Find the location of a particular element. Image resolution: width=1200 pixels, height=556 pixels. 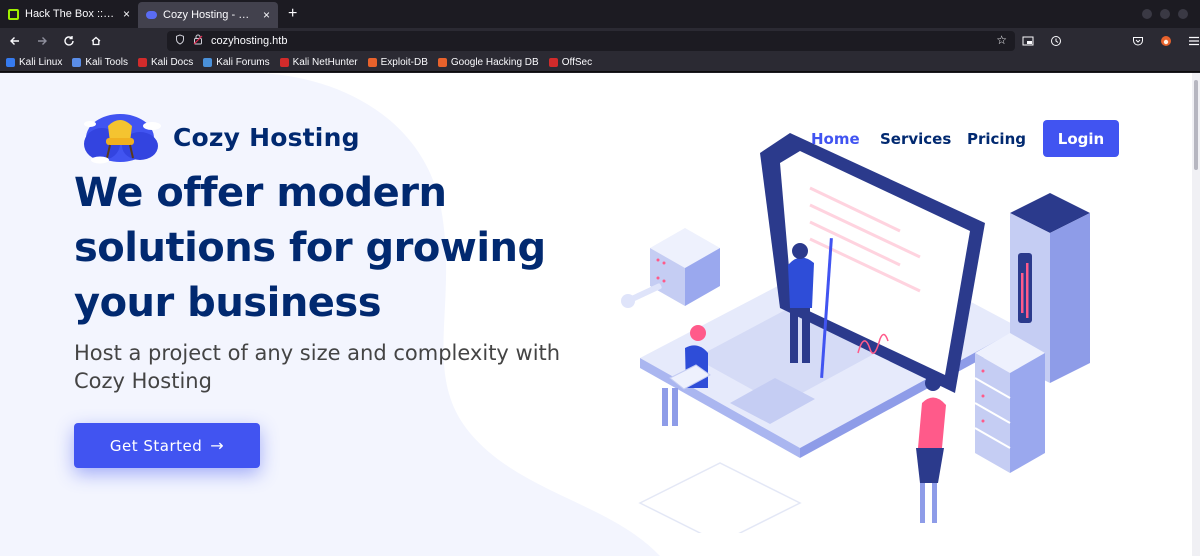

url-text: cozyhosting.htb is located at coordinates (249, 41).